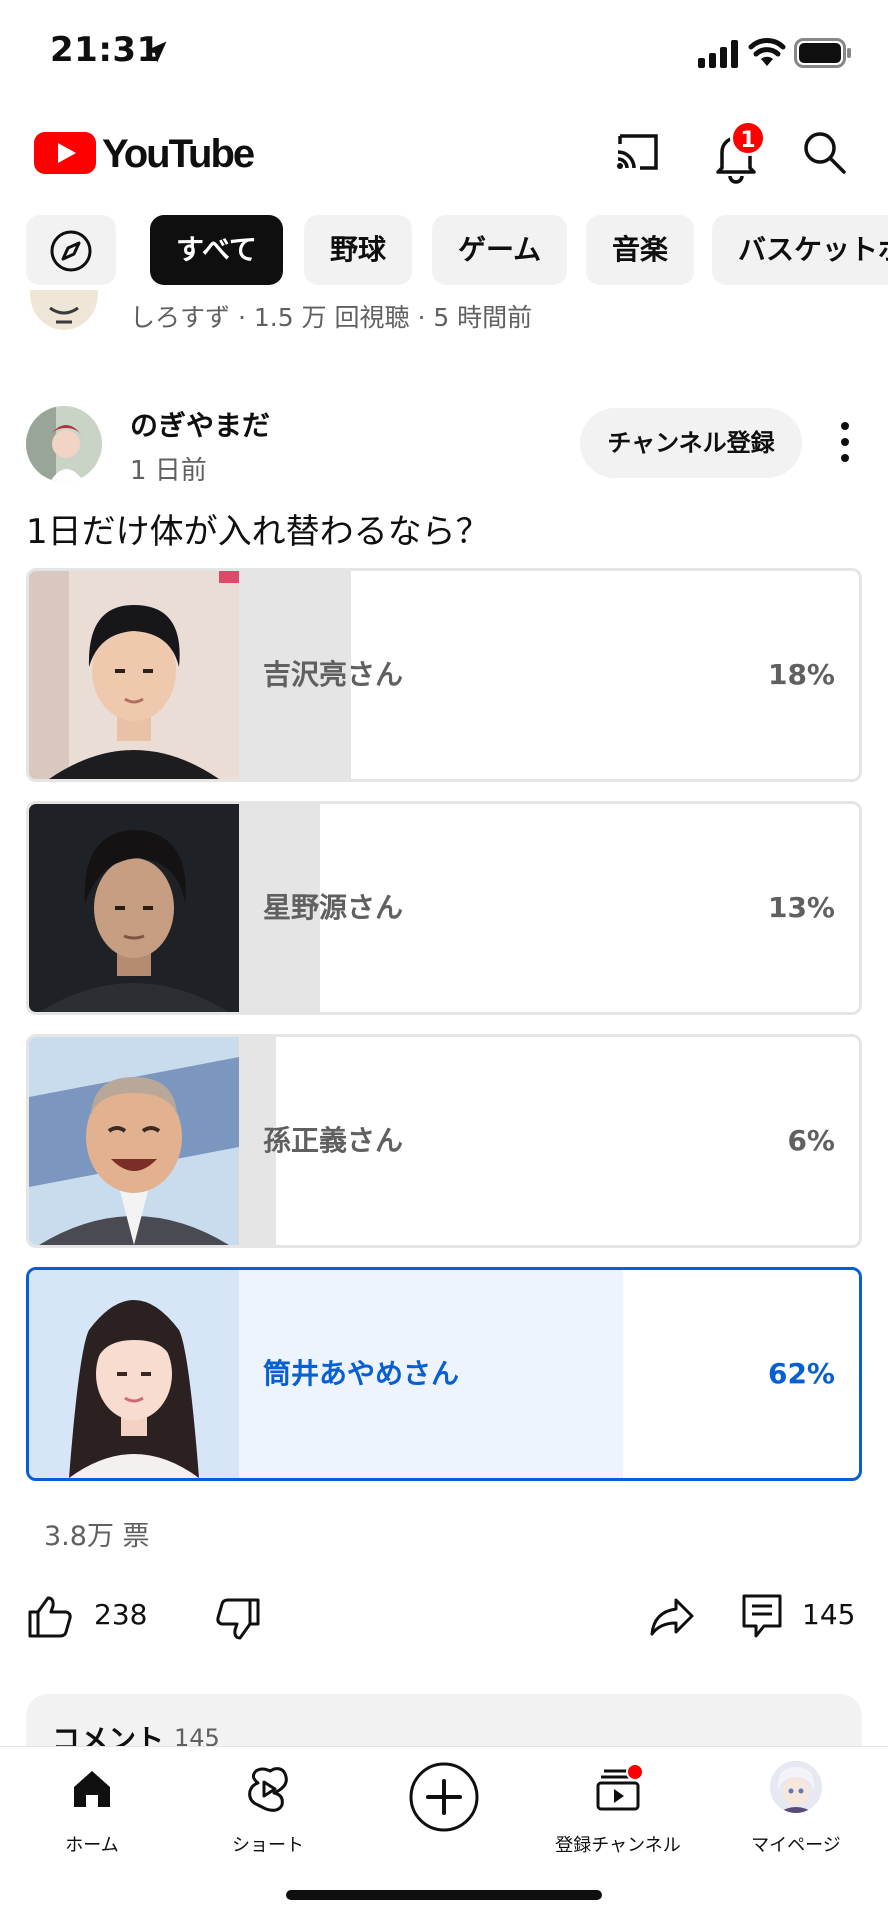  I want to click on poll-option-percent: 6%, so click(811, 1140).